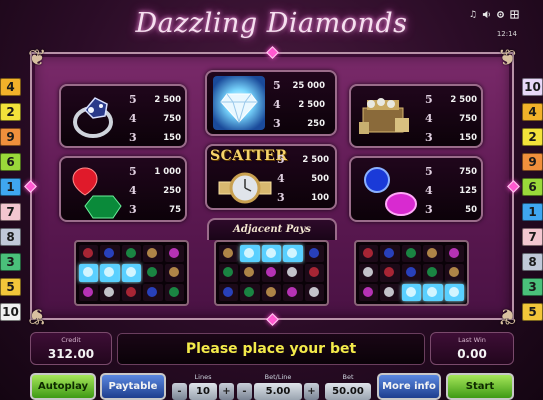 The image size is (543, 400). I want to click on settings-icon, so click(500, 16).